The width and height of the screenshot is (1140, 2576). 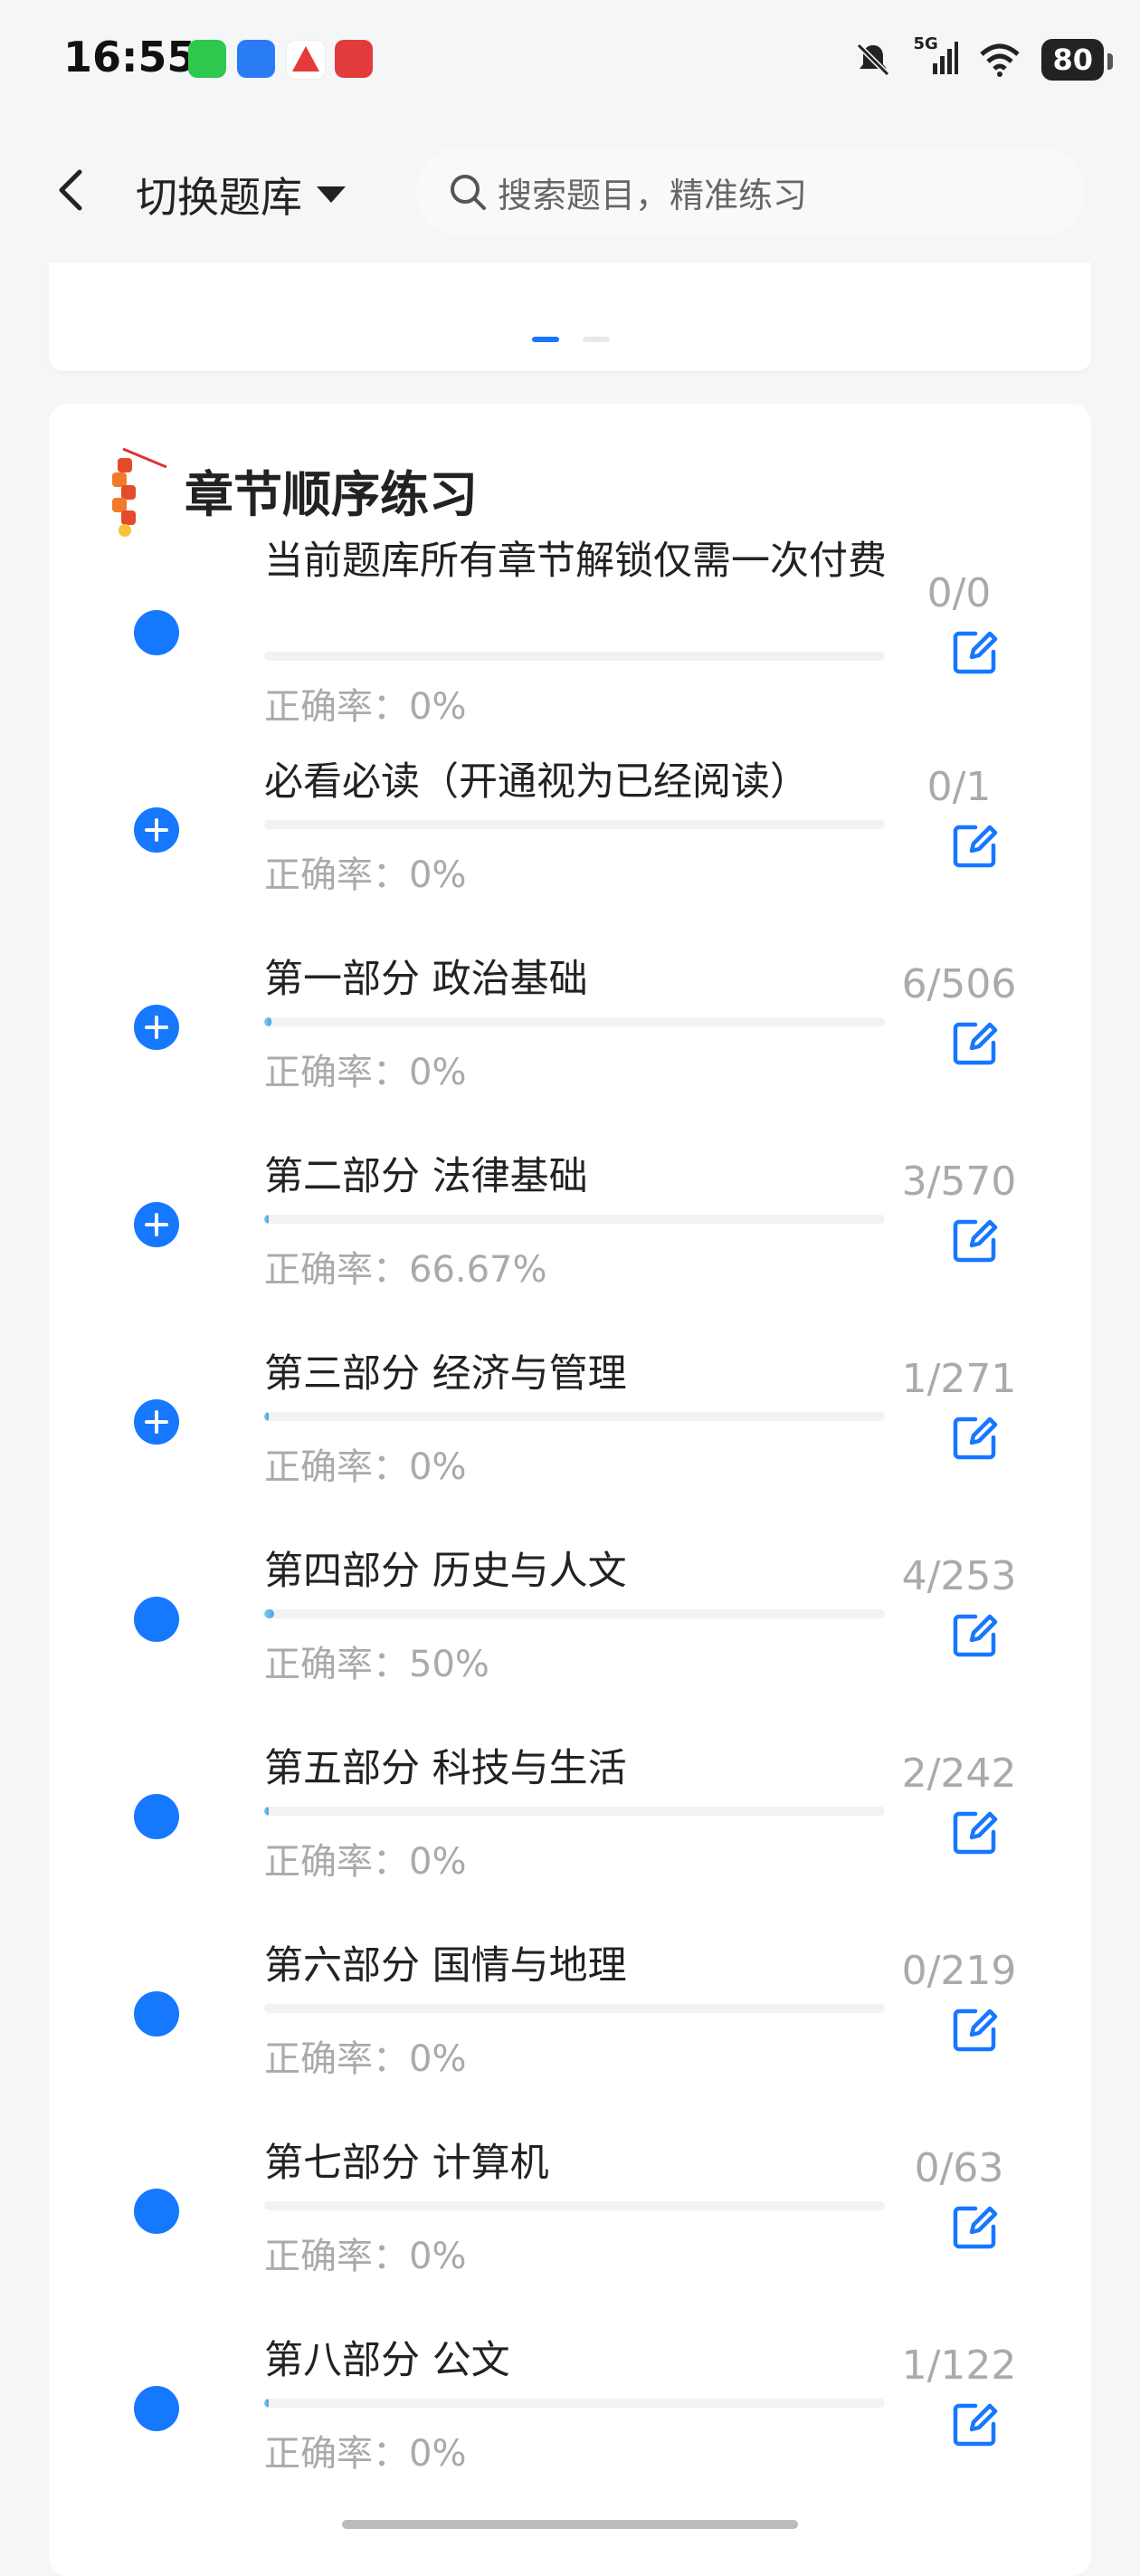 What do you see at coordinates (570, 2235) in the screenshot?
I see `chapter-row: 第七部分 计算机正确率：0% 0/63` at bounding box center [570, 2235].